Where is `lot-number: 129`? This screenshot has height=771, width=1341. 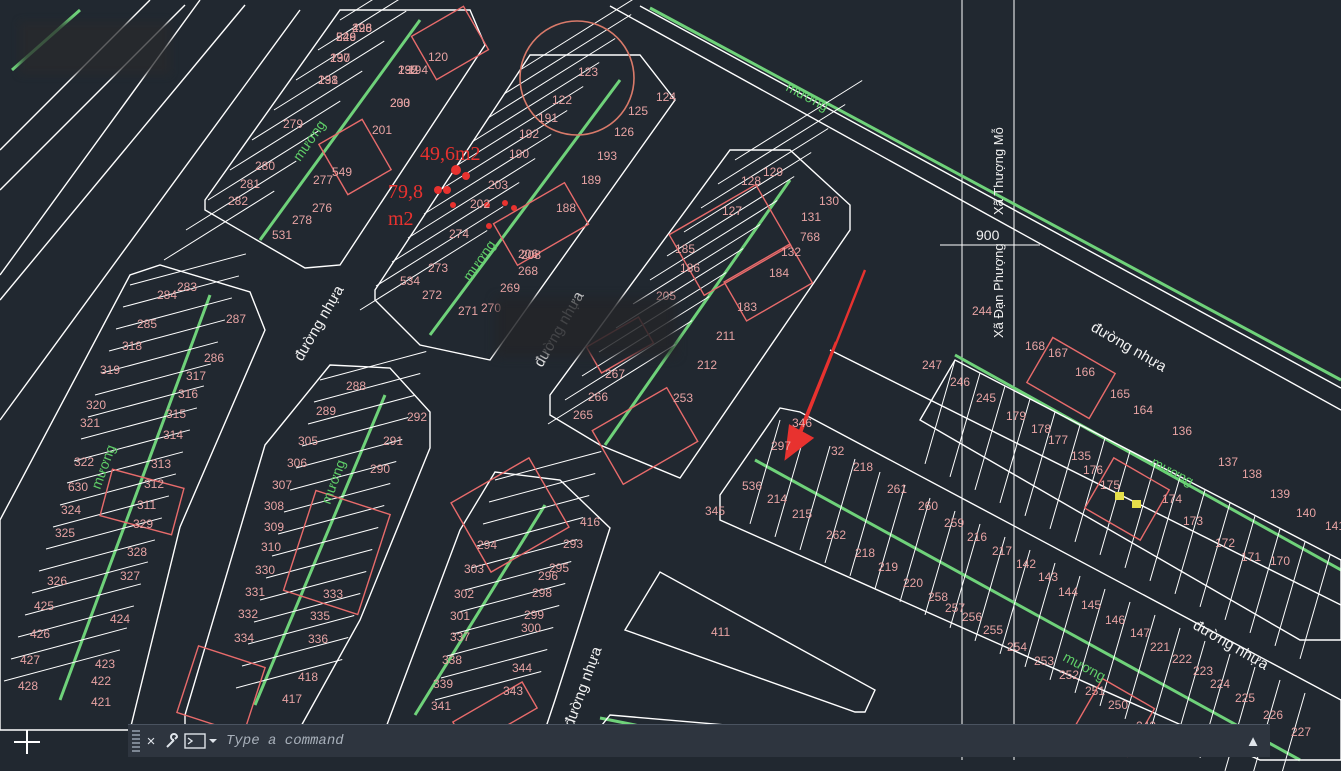 lot-number: 129 is located at coordinates (773, 172).